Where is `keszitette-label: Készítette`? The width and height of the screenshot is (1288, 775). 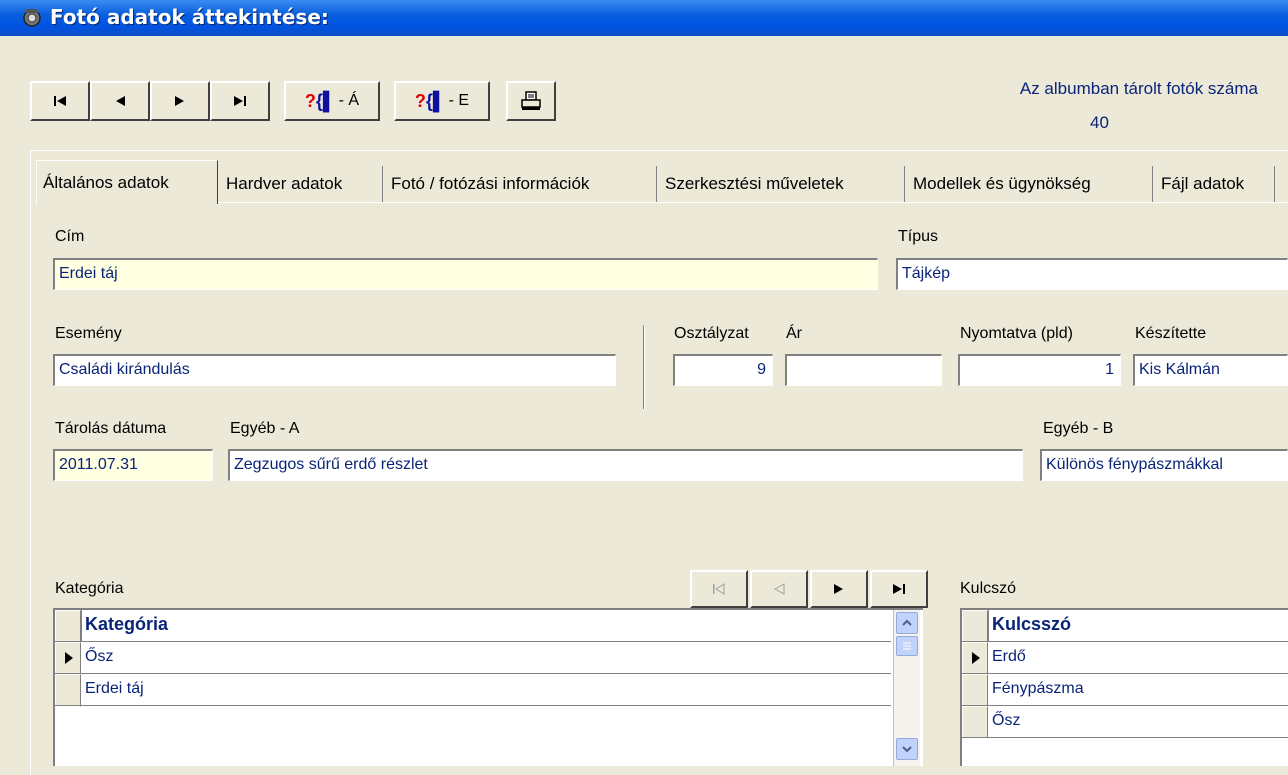 keszitette-label: Készítette is located at coordinates (1171, 333).